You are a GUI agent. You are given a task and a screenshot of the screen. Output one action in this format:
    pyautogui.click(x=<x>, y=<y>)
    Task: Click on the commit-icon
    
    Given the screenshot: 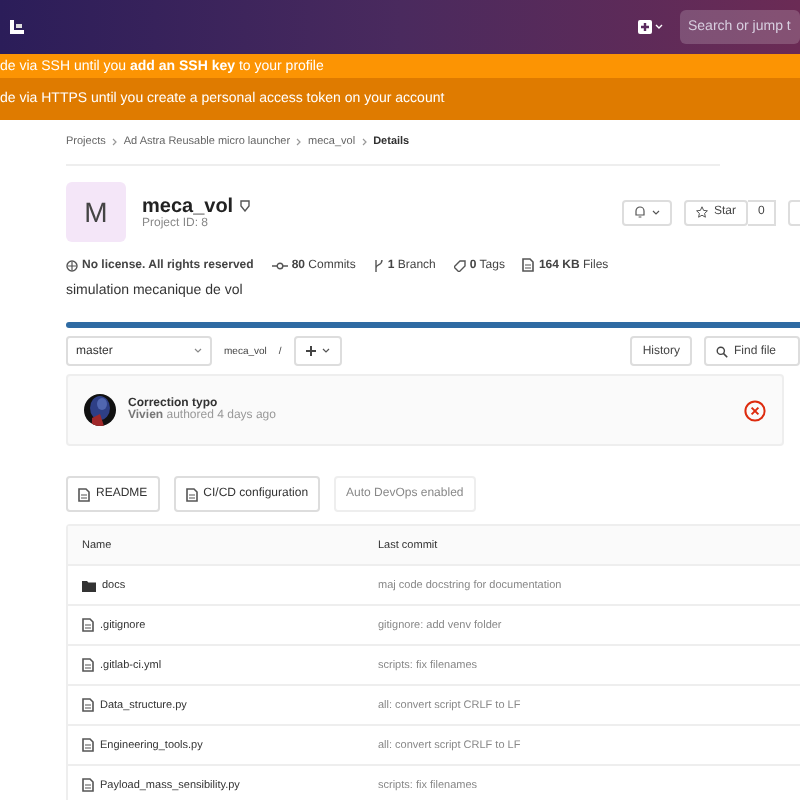 What is the action you would take?
    pyautogui.click(x=279, y=265)
    